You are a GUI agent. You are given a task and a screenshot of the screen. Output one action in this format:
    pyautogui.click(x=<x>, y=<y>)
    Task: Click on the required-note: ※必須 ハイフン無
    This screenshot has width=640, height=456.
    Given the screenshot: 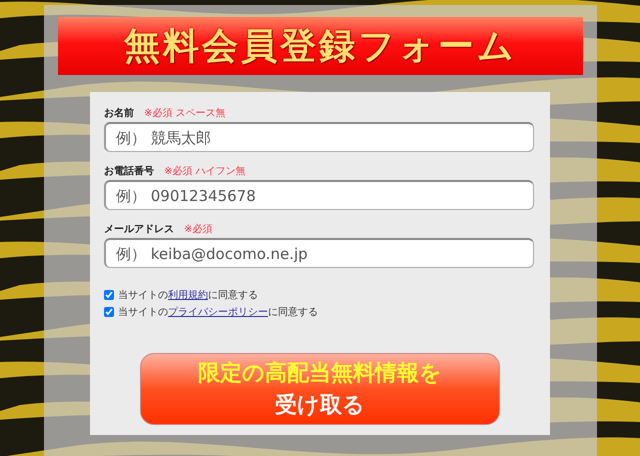 What is the action you would take?
    pyautogui.click(x=205, y=171)
    